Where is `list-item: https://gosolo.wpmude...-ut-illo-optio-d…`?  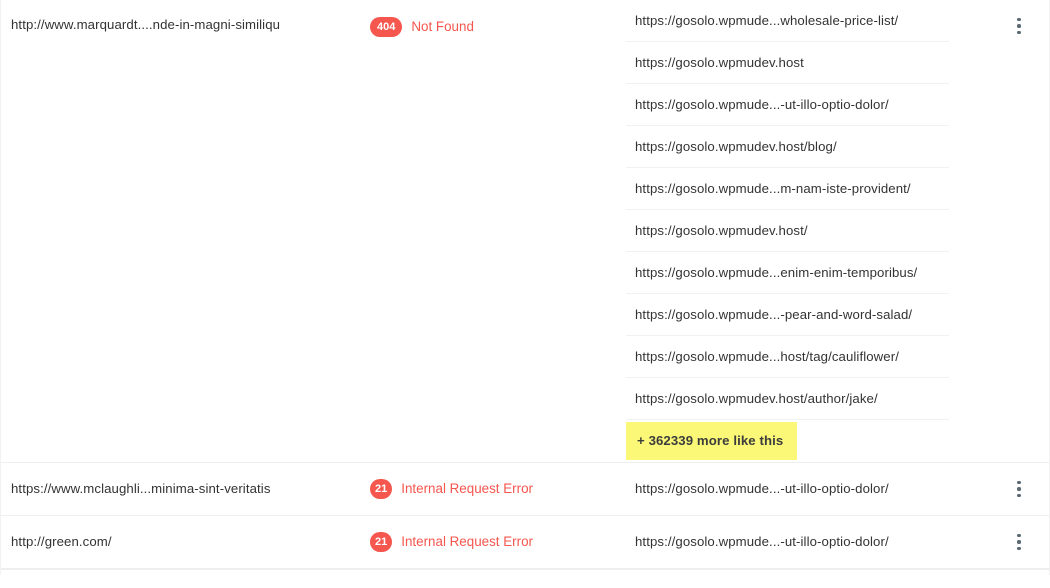 list-item: https://gosolo.wpmude...-ut-illo-optio-d… is located at coordinates (787, 105).